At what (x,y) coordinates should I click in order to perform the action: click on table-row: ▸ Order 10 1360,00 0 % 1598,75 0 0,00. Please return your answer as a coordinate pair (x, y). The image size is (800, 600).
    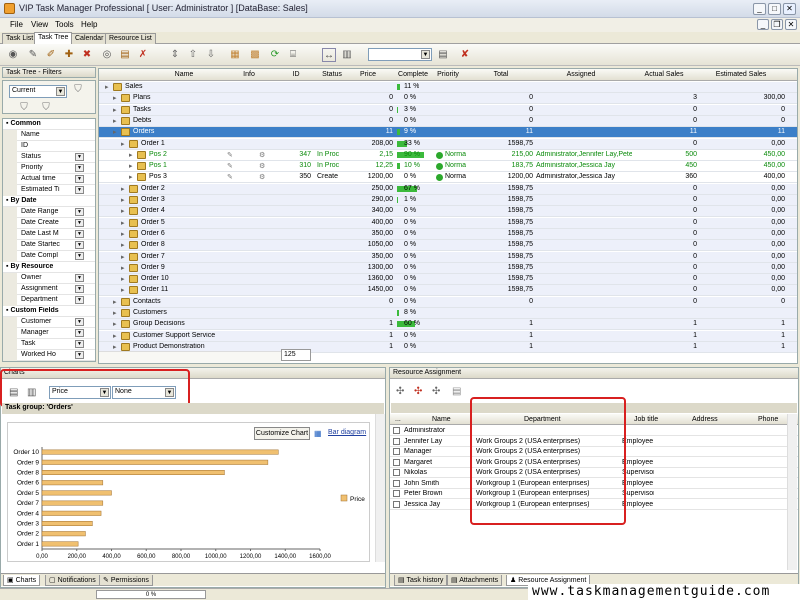
    Looking at the image, I should click on (448, 280).